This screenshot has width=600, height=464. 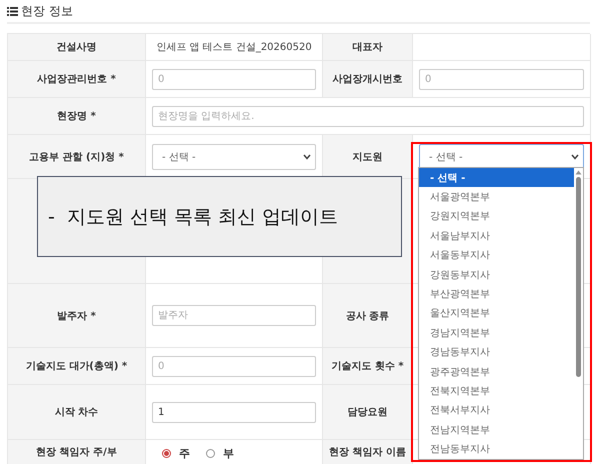 I want to click on dropdown-option: 부산광역본부, so click(x=496, y=294).